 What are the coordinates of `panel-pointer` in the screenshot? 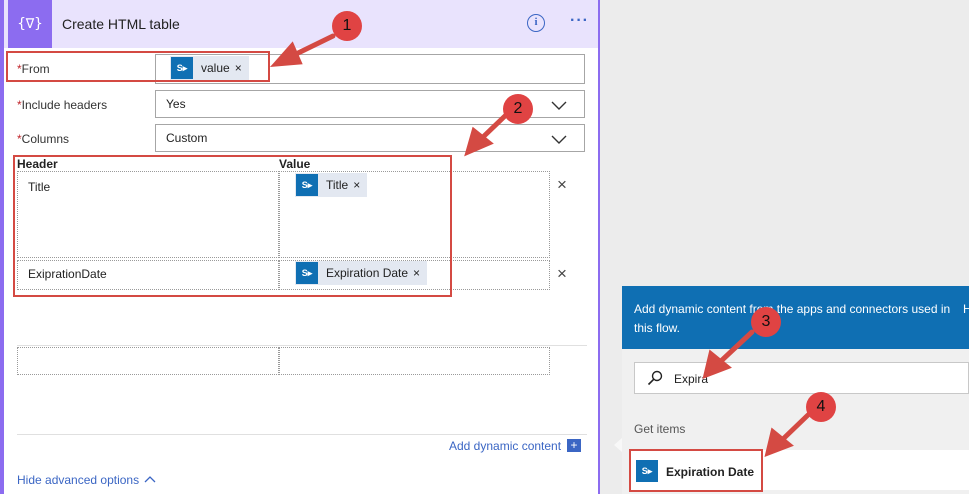 It's located at (618, 445).